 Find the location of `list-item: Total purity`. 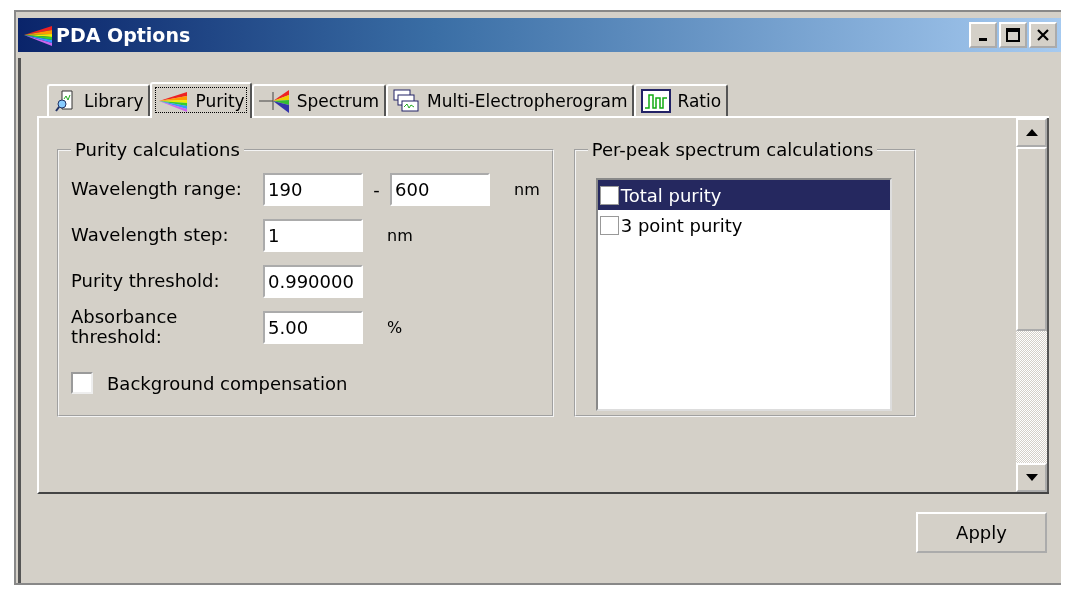

list-item: Total purity is located at coordinates (743, 195).